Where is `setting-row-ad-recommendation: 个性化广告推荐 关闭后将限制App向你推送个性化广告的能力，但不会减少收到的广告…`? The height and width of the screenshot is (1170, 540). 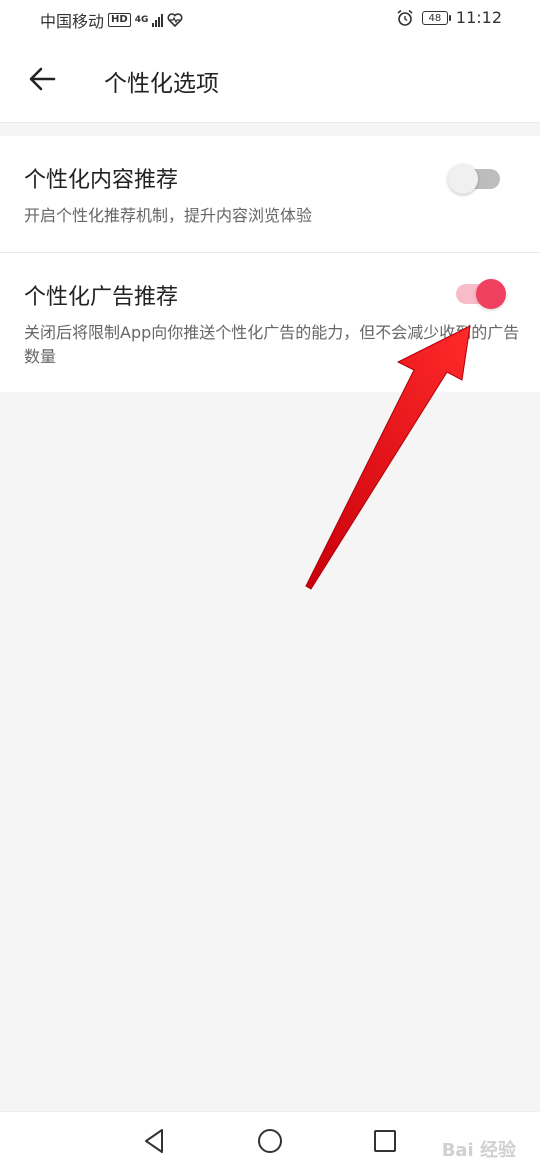 setting-row-ad-recommendation: 个性化广告推荐 关闭后将限制App向你推送个性化广告的能力，但不会减少收到的广告… is located at coordinates (270, 322).